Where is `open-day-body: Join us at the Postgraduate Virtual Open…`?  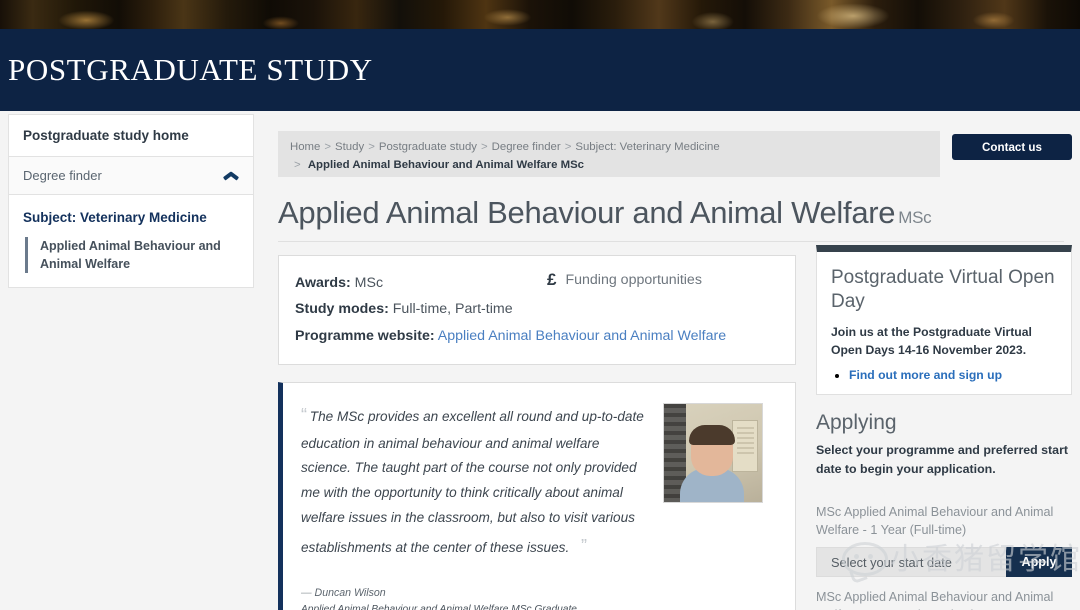
open-day-body: Join us at the Postgraduate Virtual Open… is located at coordinates (931, 341).